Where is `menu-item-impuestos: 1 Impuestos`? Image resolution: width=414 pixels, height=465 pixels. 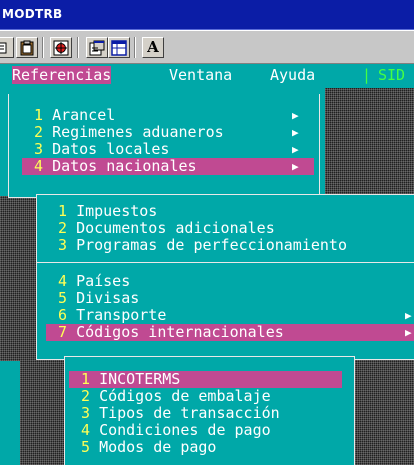
menu-item-impuestos: 1 Impuestos is located at coordinates (107, 211).